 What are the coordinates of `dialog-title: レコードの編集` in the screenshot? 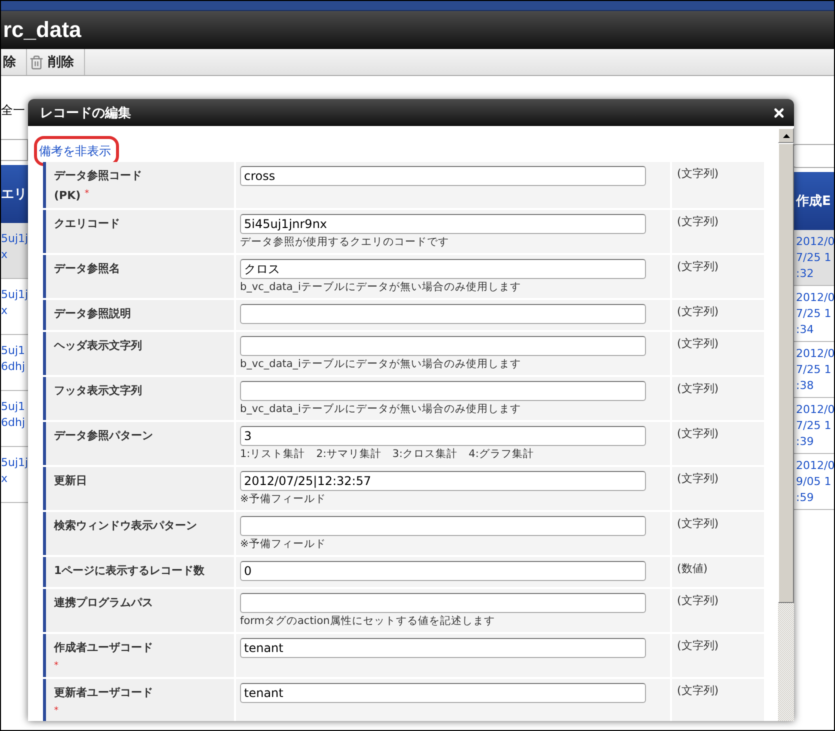 It's located at (85, 113).